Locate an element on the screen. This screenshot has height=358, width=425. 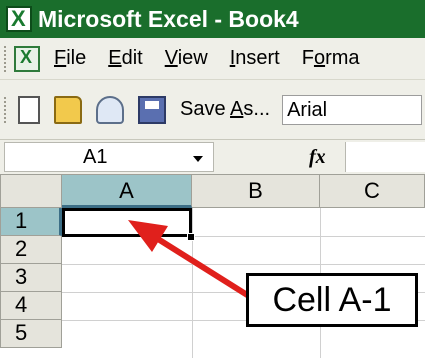
window-title: Microsoft Excel - Book4 is located at coordinates (168, 18).